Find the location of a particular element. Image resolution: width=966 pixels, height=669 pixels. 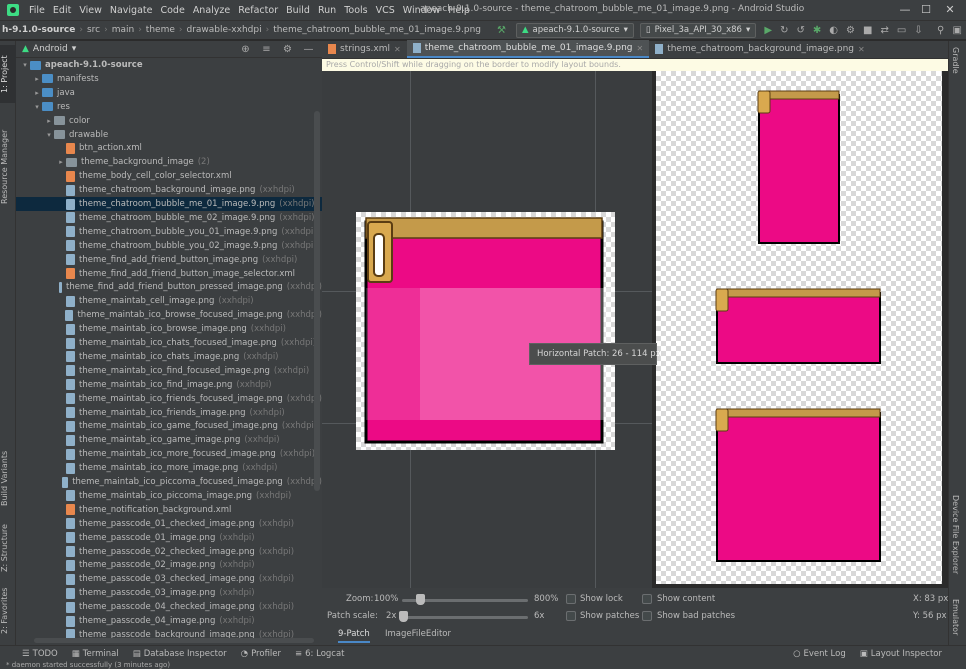

tab-strings-xml: strings.xml ✕ is located at coordinates (364, 49).